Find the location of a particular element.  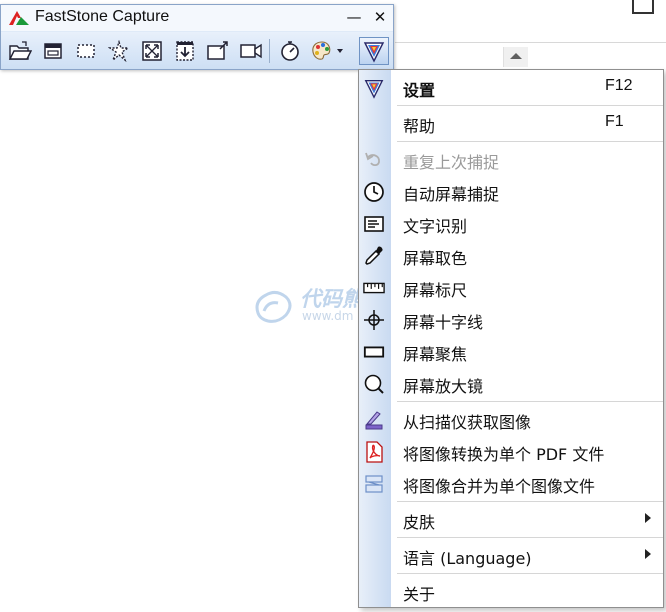

output-palette-icon is located at coordinates (327, 50).